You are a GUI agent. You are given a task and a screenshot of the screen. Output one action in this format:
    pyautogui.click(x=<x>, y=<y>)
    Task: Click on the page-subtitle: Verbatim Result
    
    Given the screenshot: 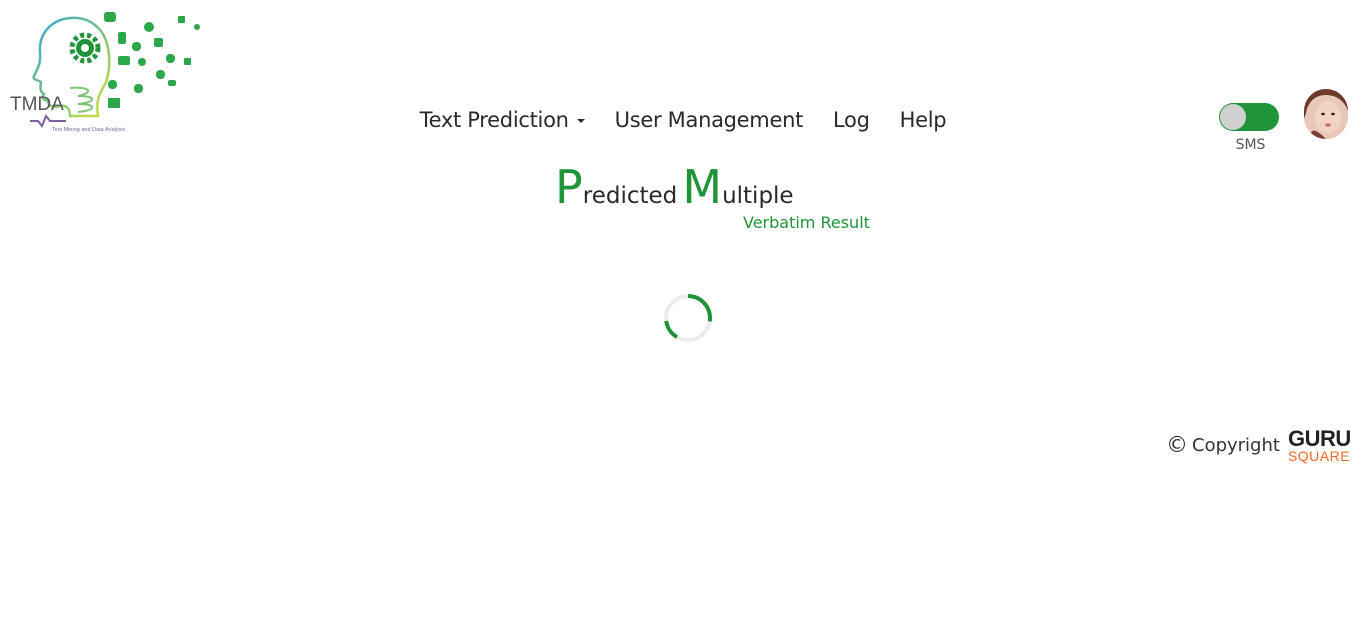 What is the action you would take?
    pyautogui.click(x=806, y=222)
    